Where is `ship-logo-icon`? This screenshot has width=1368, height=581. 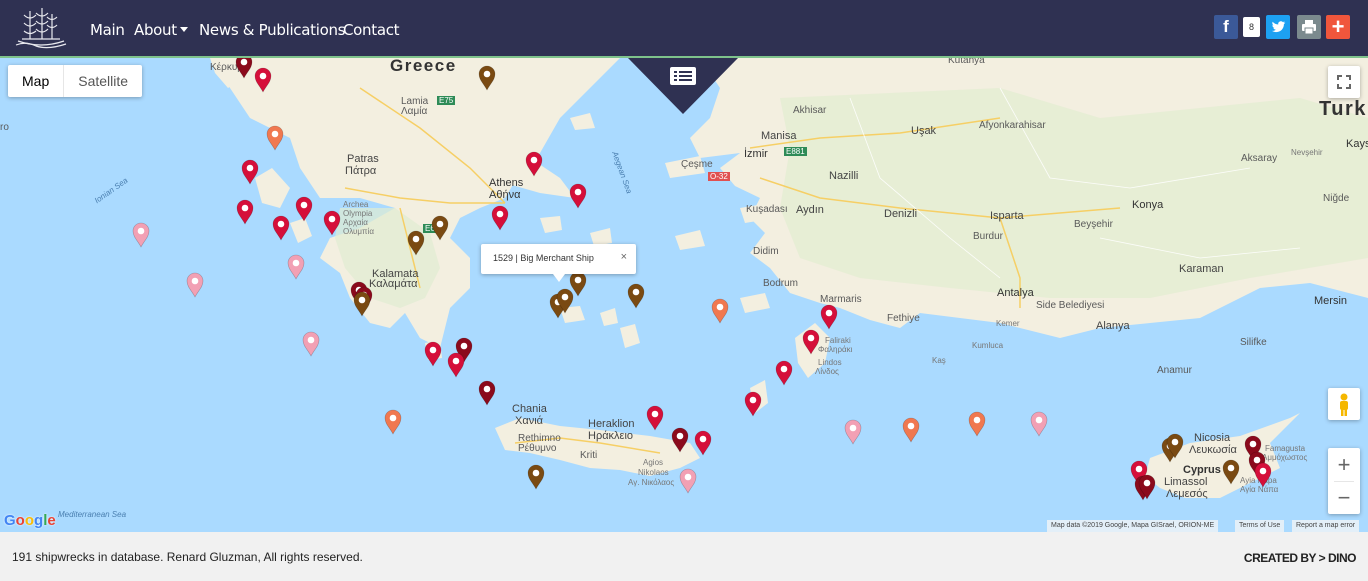
ship-logo-icon is located at coordinates (41, 28).